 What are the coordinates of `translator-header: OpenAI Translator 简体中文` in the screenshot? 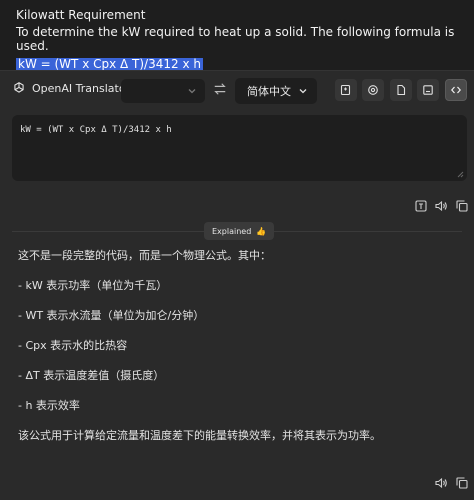 It's located at (237, 90).